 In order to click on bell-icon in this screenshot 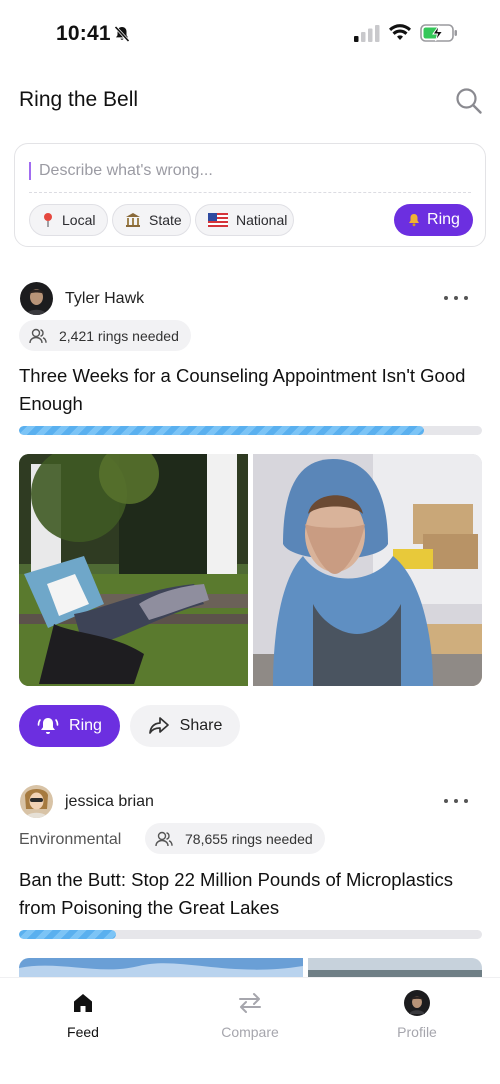, I will do `click(414, 220)`.